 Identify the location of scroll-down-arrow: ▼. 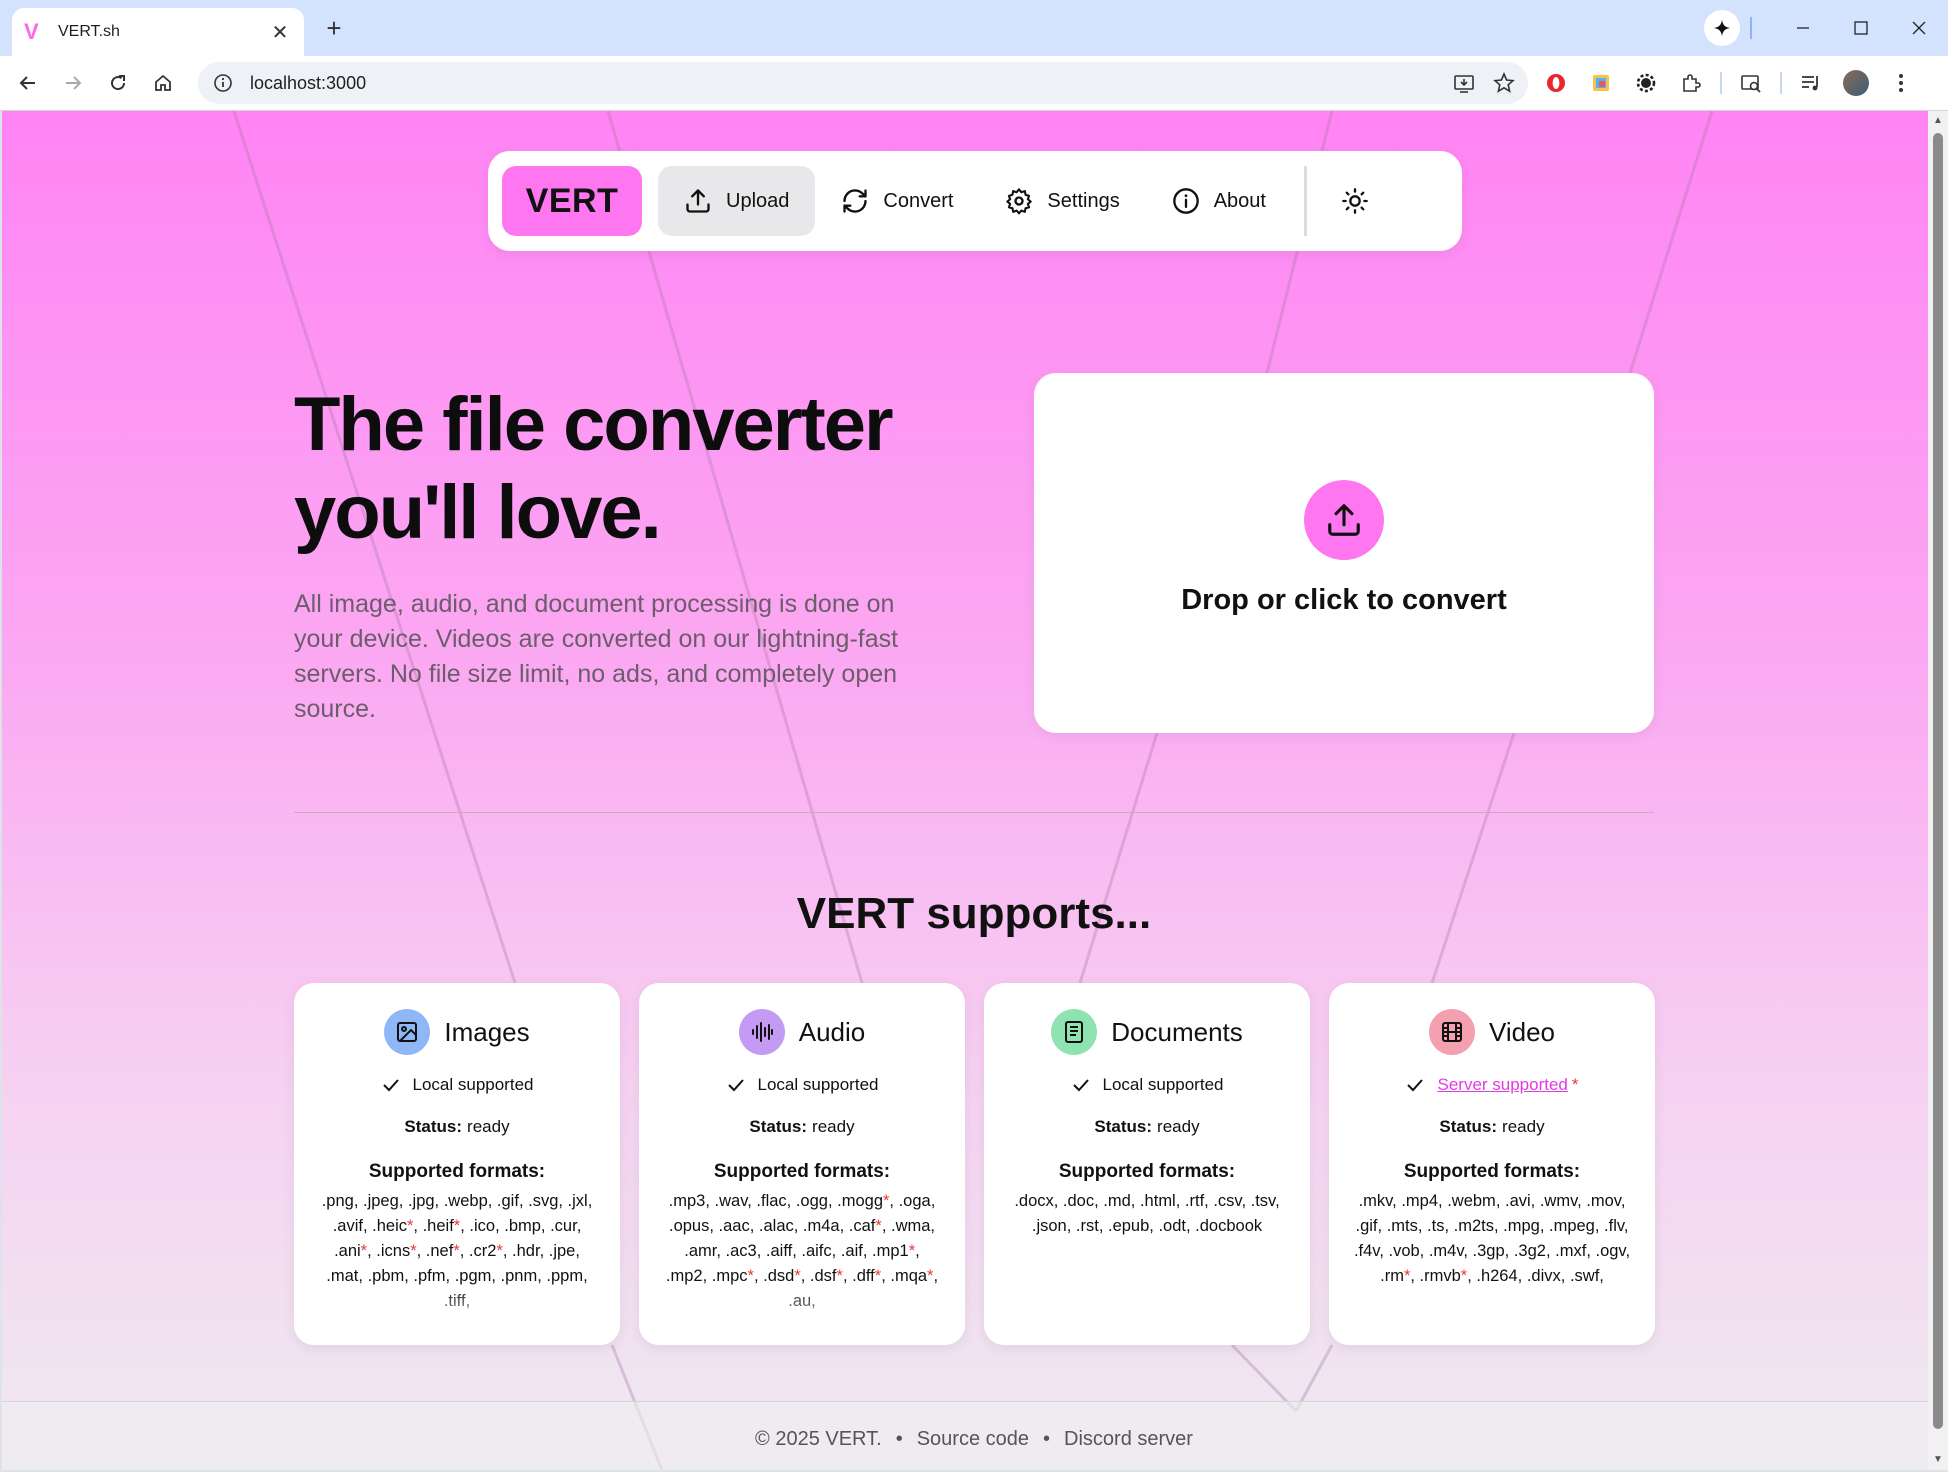
(1938, 1460).